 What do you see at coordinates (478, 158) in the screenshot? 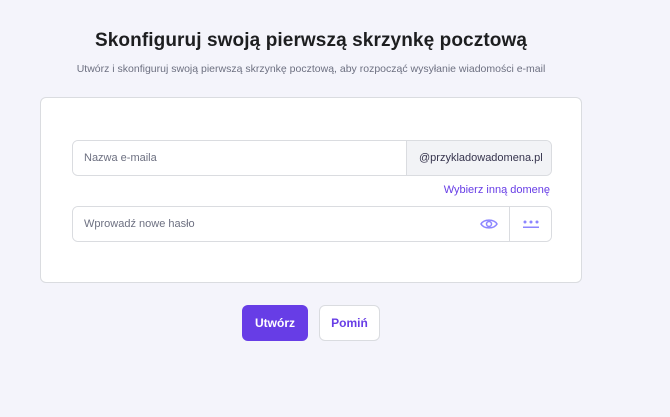
I see `domain-suffix: @przykladowadomena.pl` at bounding box center [478, 158].